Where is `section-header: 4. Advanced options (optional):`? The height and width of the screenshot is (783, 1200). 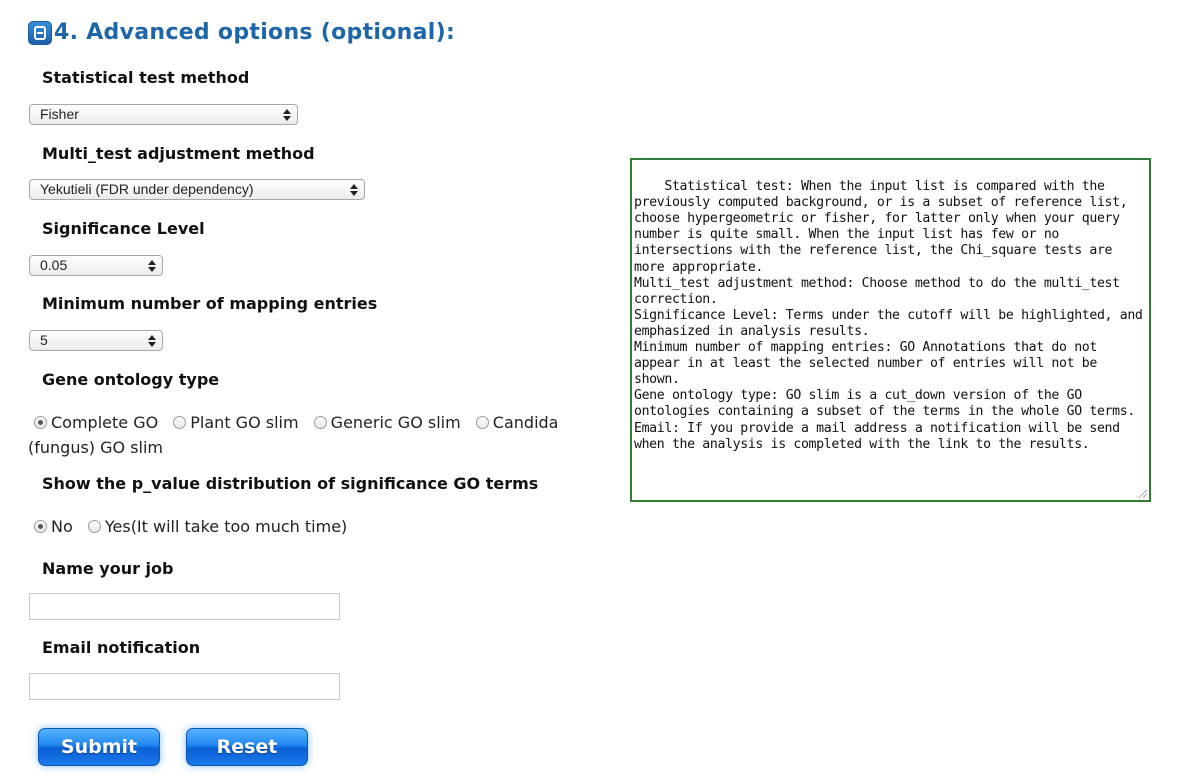
section-header: 4. Advanced options (optional): is located at coordinates (241, 32).